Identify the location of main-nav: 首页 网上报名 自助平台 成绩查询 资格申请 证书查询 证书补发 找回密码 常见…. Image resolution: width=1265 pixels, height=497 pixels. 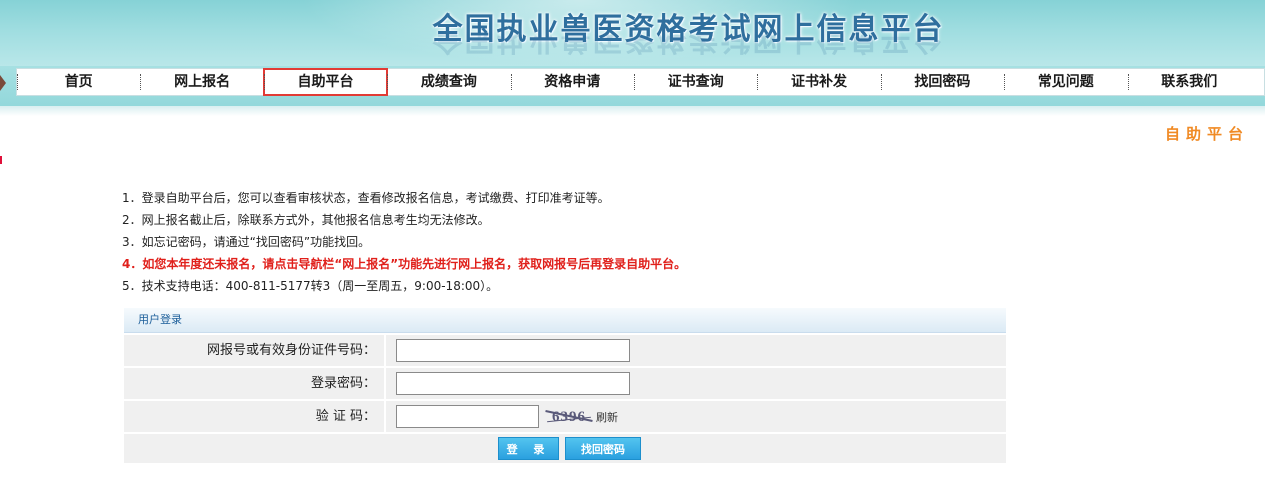
(640, 82).